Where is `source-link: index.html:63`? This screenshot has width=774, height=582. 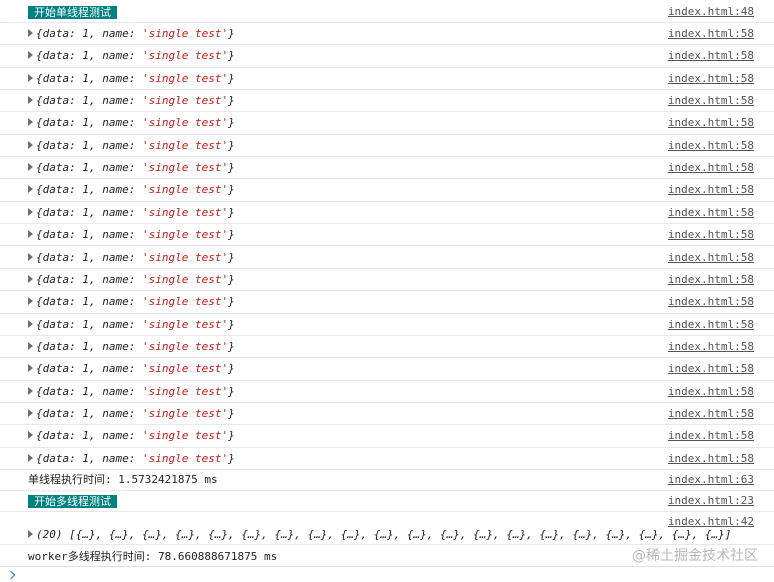
source-link: index.html:63 is located at coordinates (711, 480).